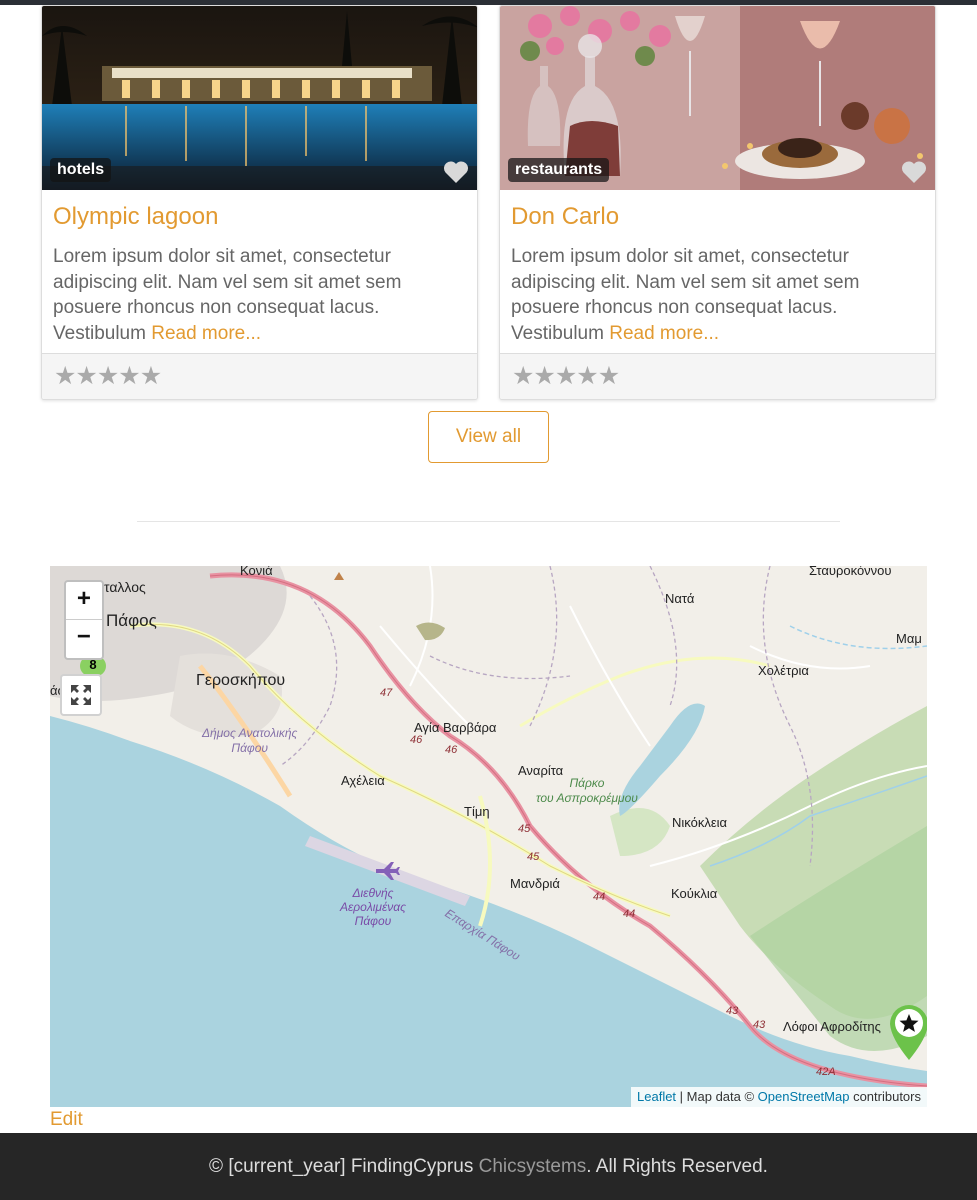 The height and width of the screenshot is (1200, 977). What do you see at coordinates (373, 907) in the screenshot?
I see `map-label: Διεθνής Αερολιμένας Πάφου` at bounding box center [373, 907].